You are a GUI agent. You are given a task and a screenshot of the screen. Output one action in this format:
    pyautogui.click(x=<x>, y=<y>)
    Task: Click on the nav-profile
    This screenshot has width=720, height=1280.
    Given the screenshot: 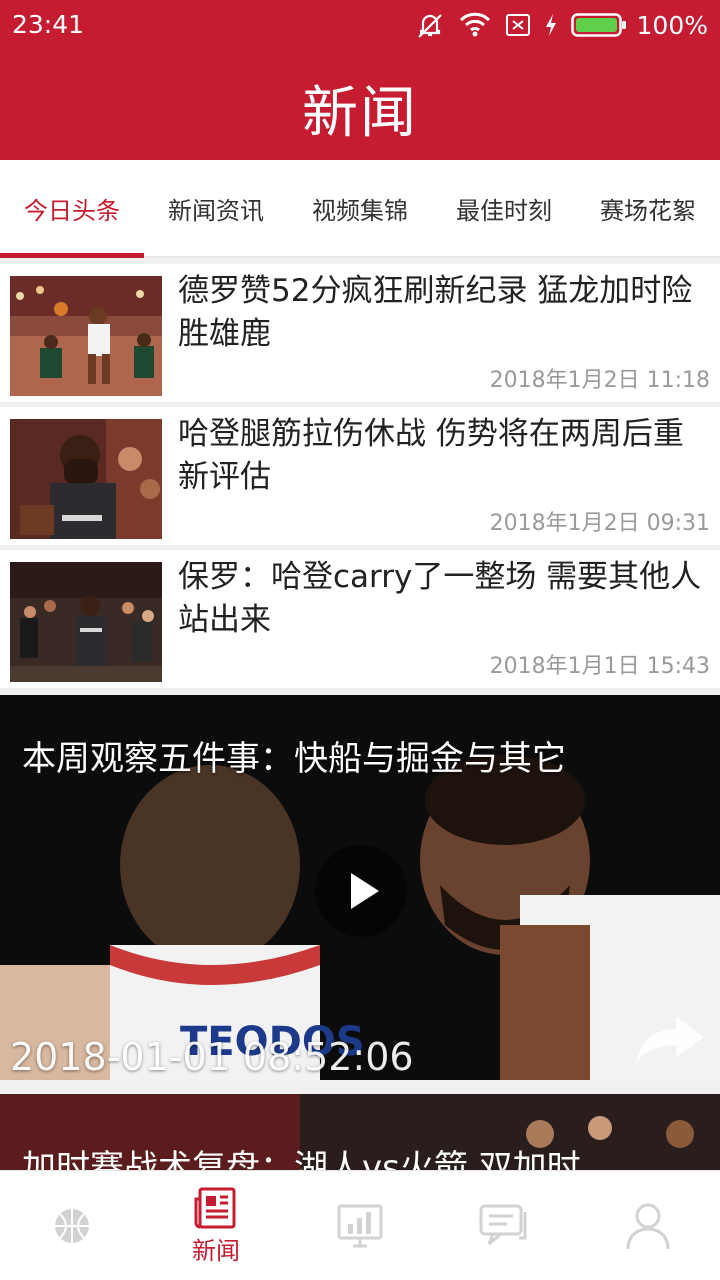 What is the action you would take?
    pyautogui.click(x=648, y=1225)
    